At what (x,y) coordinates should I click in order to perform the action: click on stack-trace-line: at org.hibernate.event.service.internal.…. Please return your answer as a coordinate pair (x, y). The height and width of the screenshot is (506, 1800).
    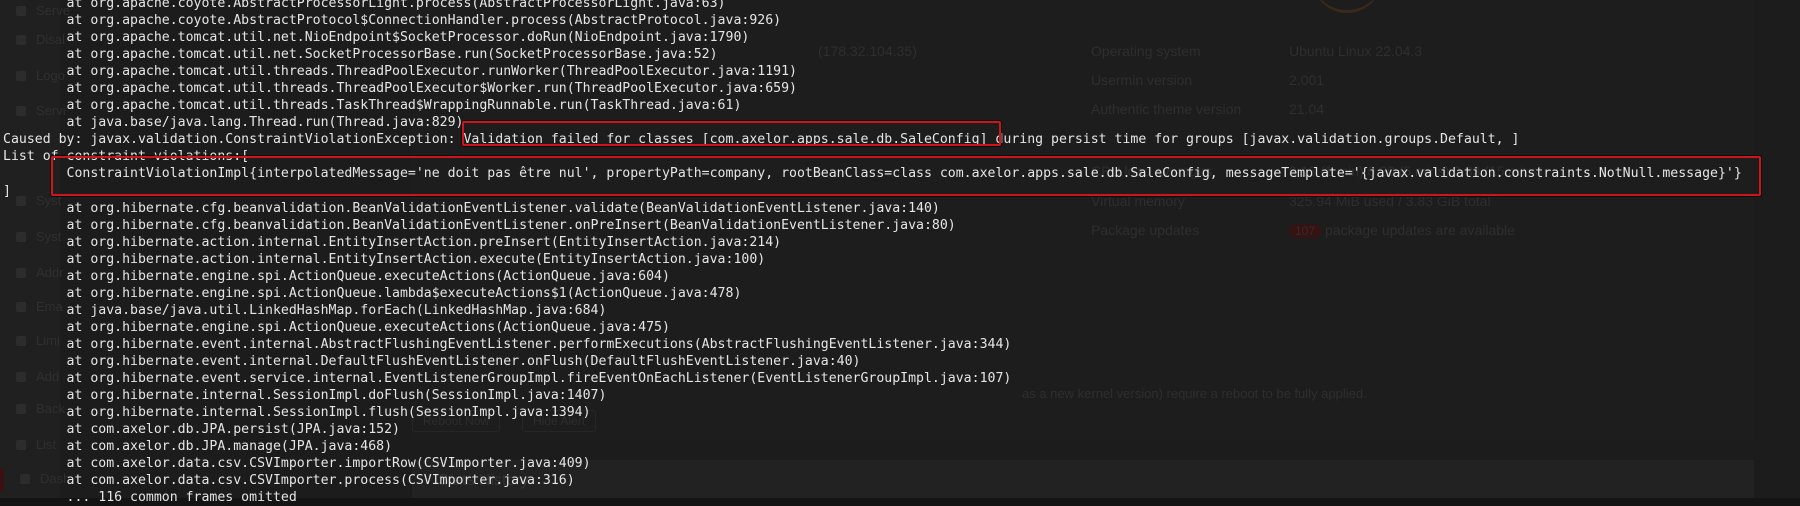
    Looking at the image, I should click on (507, 378).